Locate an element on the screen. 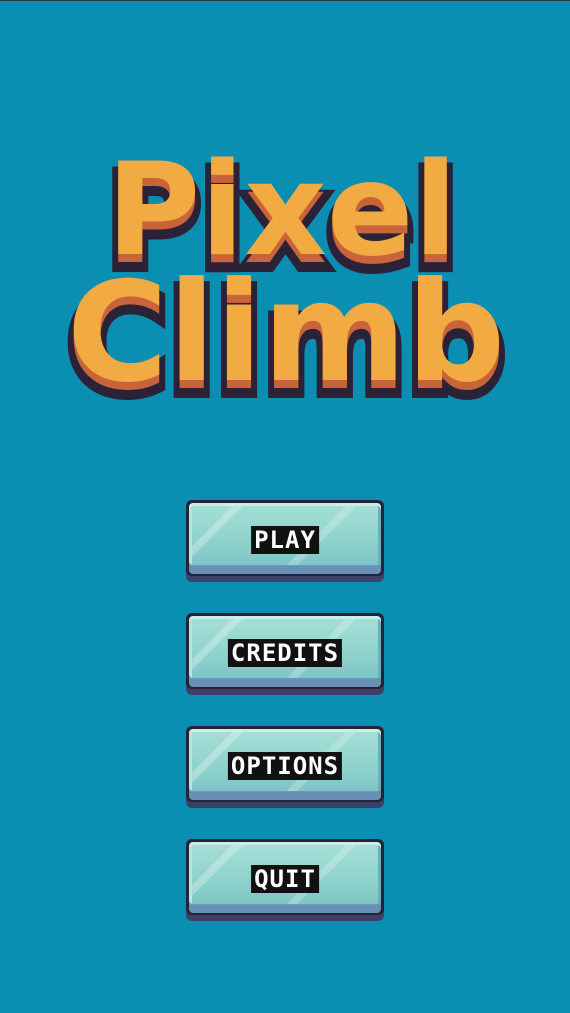 This screenshot has width=570, height=1013. options-button-label: OPTIONS is located at coordinates (285, 766).